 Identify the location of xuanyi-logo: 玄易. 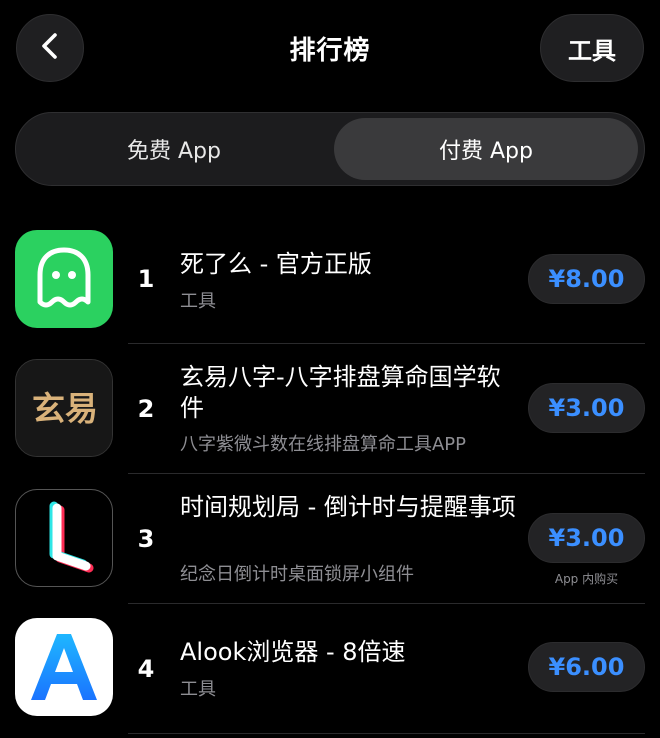
(64, 408).